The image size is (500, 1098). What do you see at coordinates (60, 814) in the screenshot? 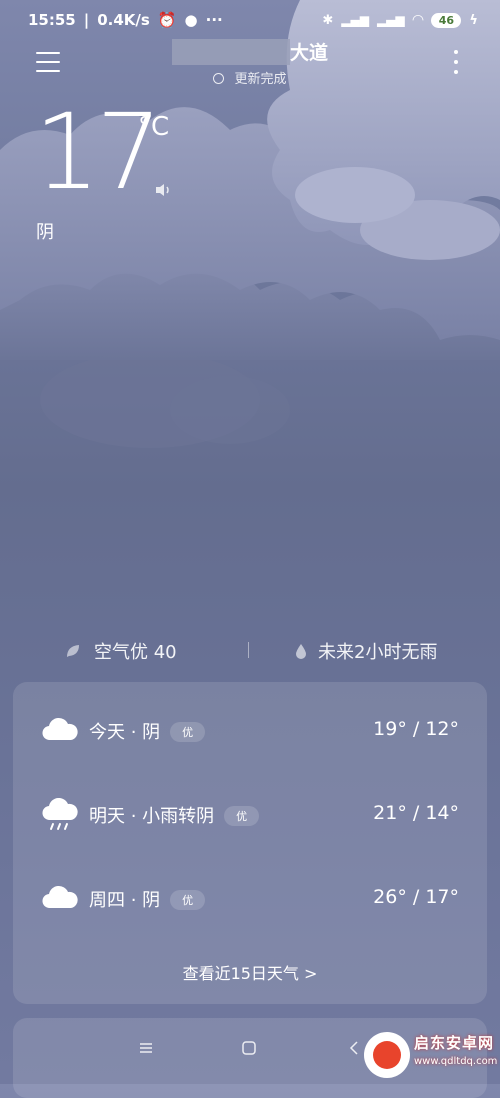
I see `rain-cloud-icon` at bounding box center [60, 814].